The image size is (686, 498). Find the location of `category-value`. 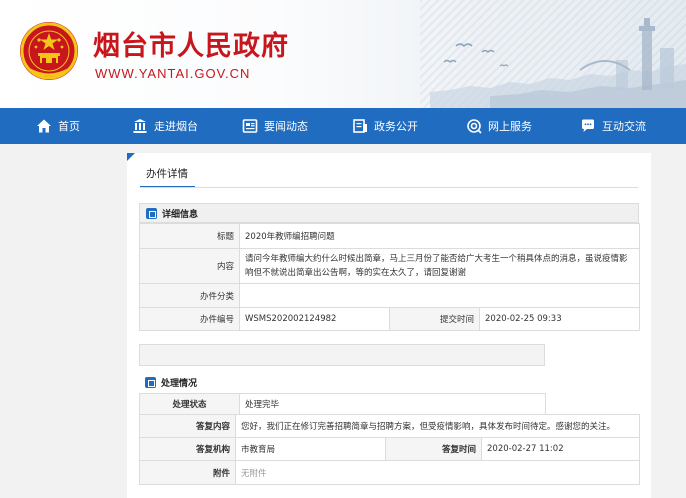

category-value is located at coordinates (439, 295).